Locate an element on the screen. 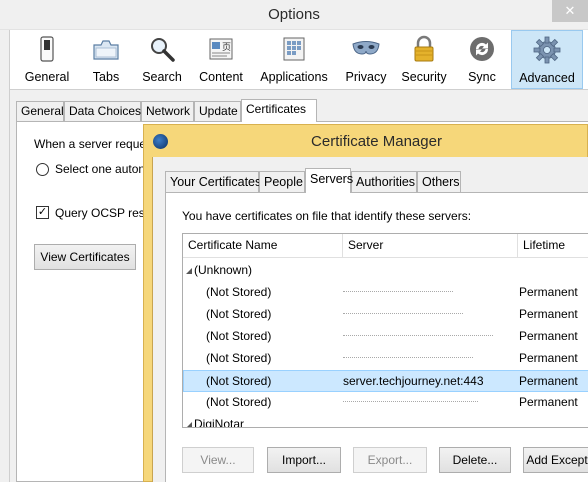  server-request-text: When a server reque is located at coordinates (90, 144).